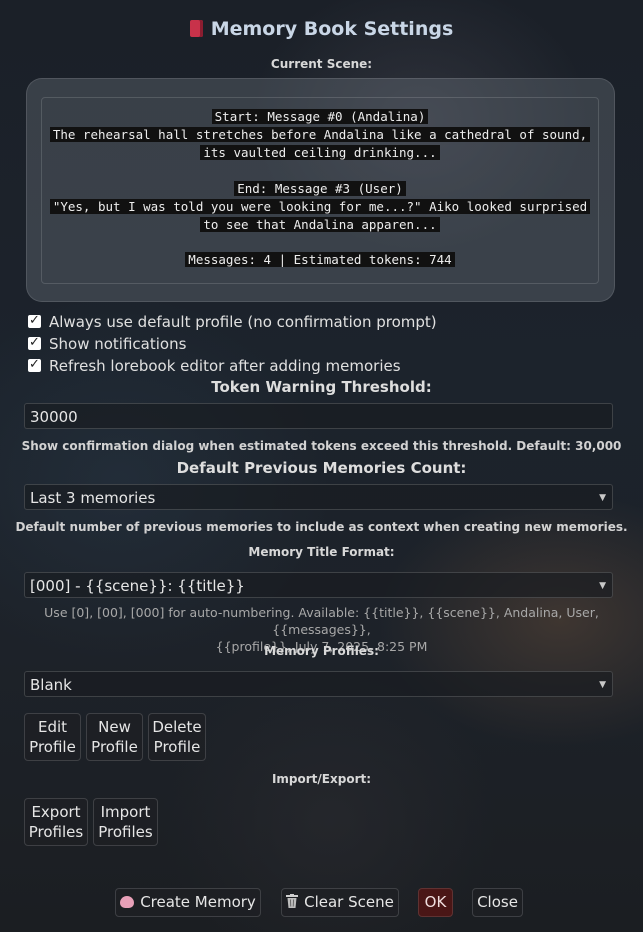 The width and height of the screenshot is (643, 932). What do you see at coordinates (196, 28) in the screenshot?
I see `book-icon` at bounding box center [196, 28].